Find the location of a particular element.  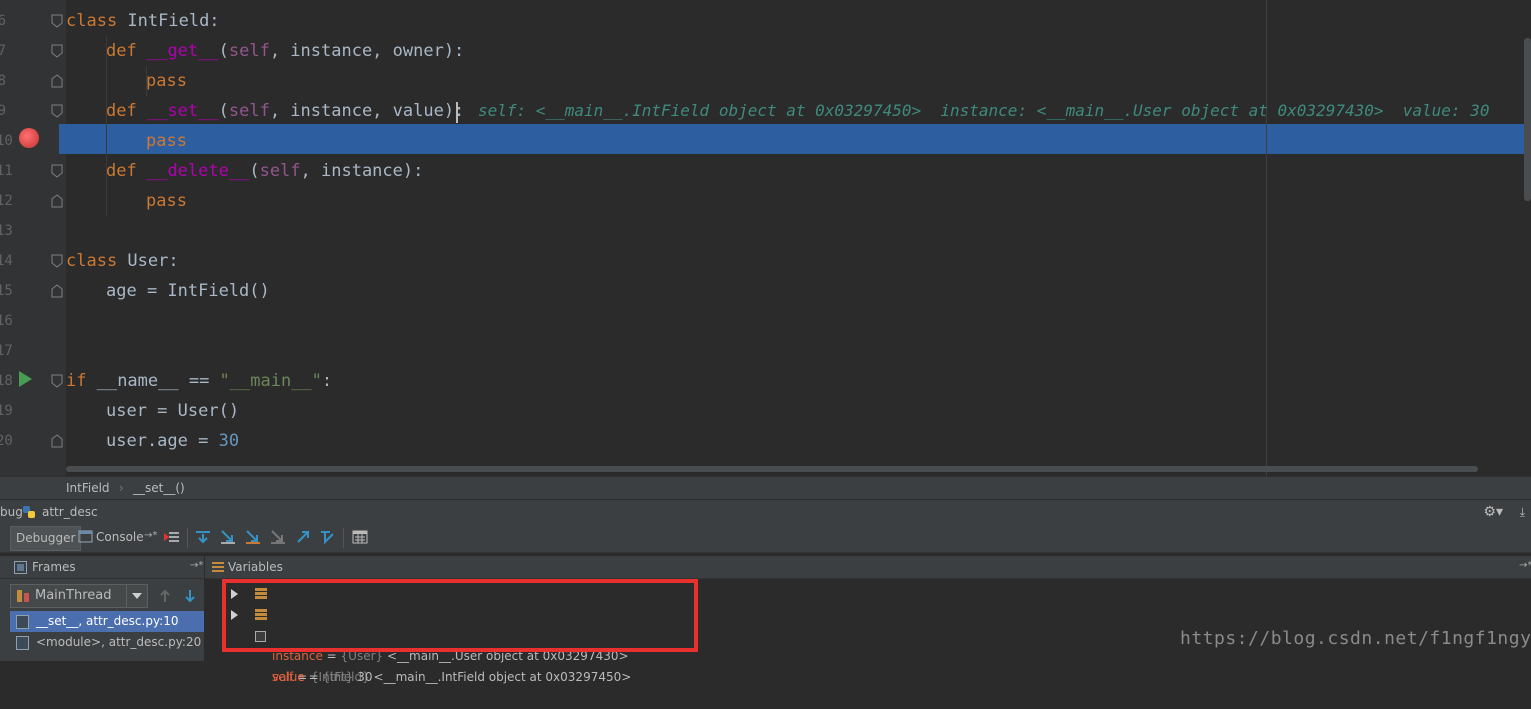

frames-panel-header: Frames →* is located at coordinates (102, 567).